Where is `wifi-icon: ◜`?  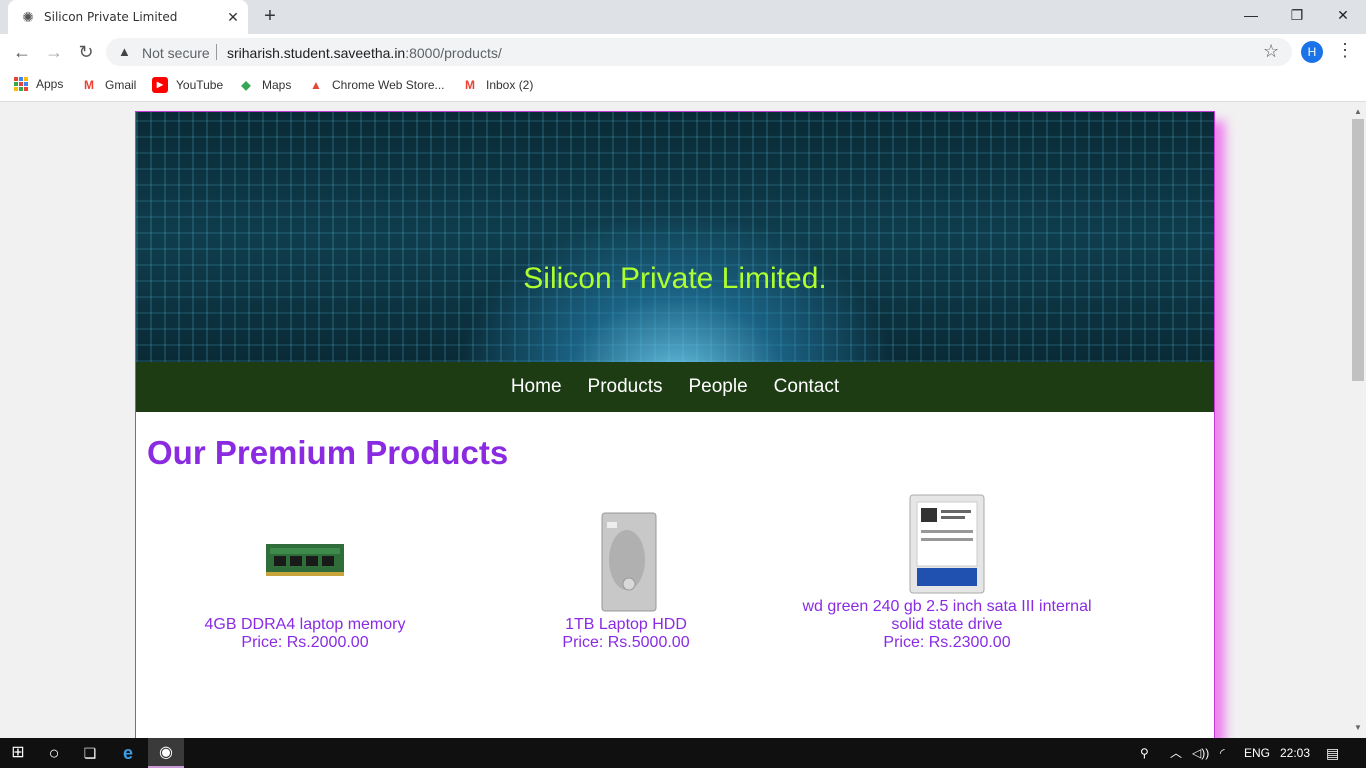 wifi-icon: ◜ is located at coordinates (1222, 753).